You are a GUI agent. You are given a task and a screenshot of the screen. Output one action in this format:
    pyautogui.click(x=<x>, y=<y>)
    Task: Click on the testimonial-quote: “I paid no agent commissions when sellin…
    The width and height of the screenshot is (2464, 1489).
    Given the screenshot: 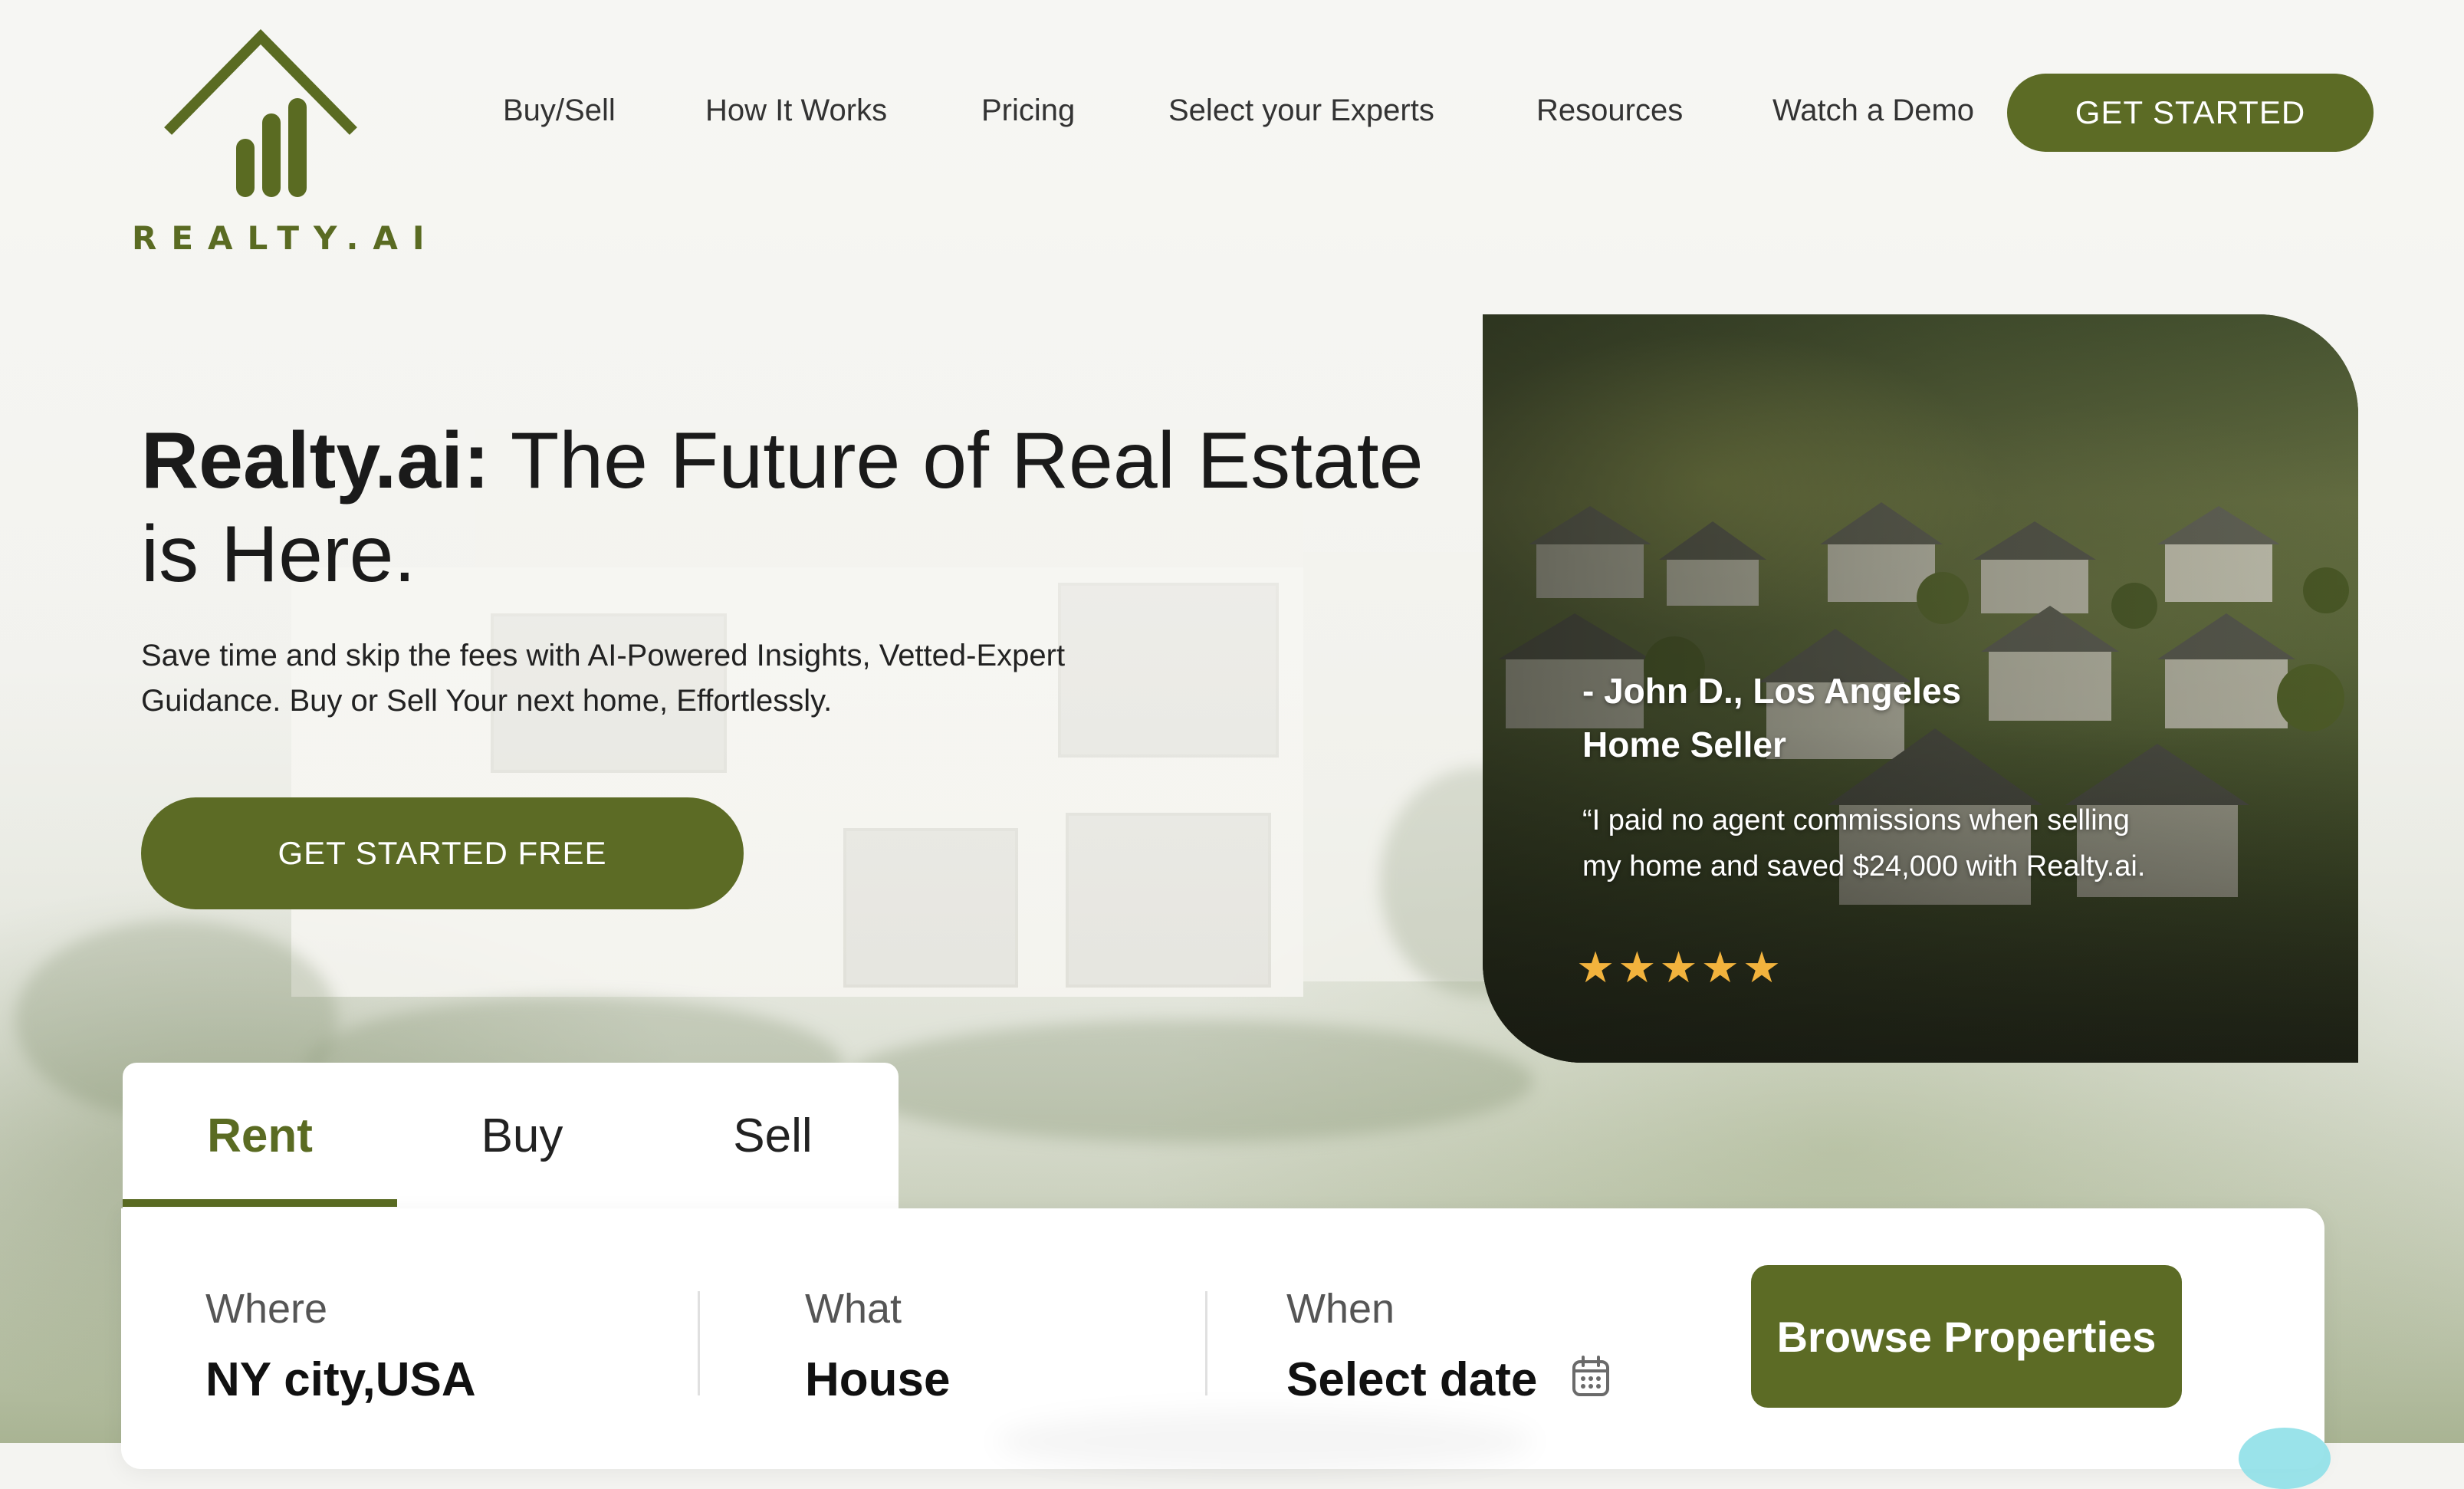 What is the action you would take?
    pyautogui.click(x=1864, y=843)
    